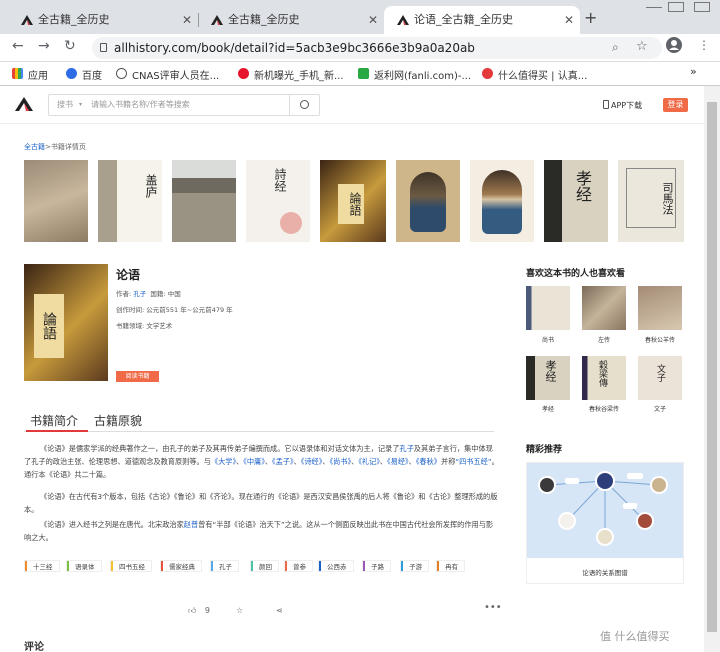 The height and width of the screenshot is (652, 720). Describe the element at coordinates (576, 201) in the screenshot. I see `gallery-image-8: 孝经` at that location.